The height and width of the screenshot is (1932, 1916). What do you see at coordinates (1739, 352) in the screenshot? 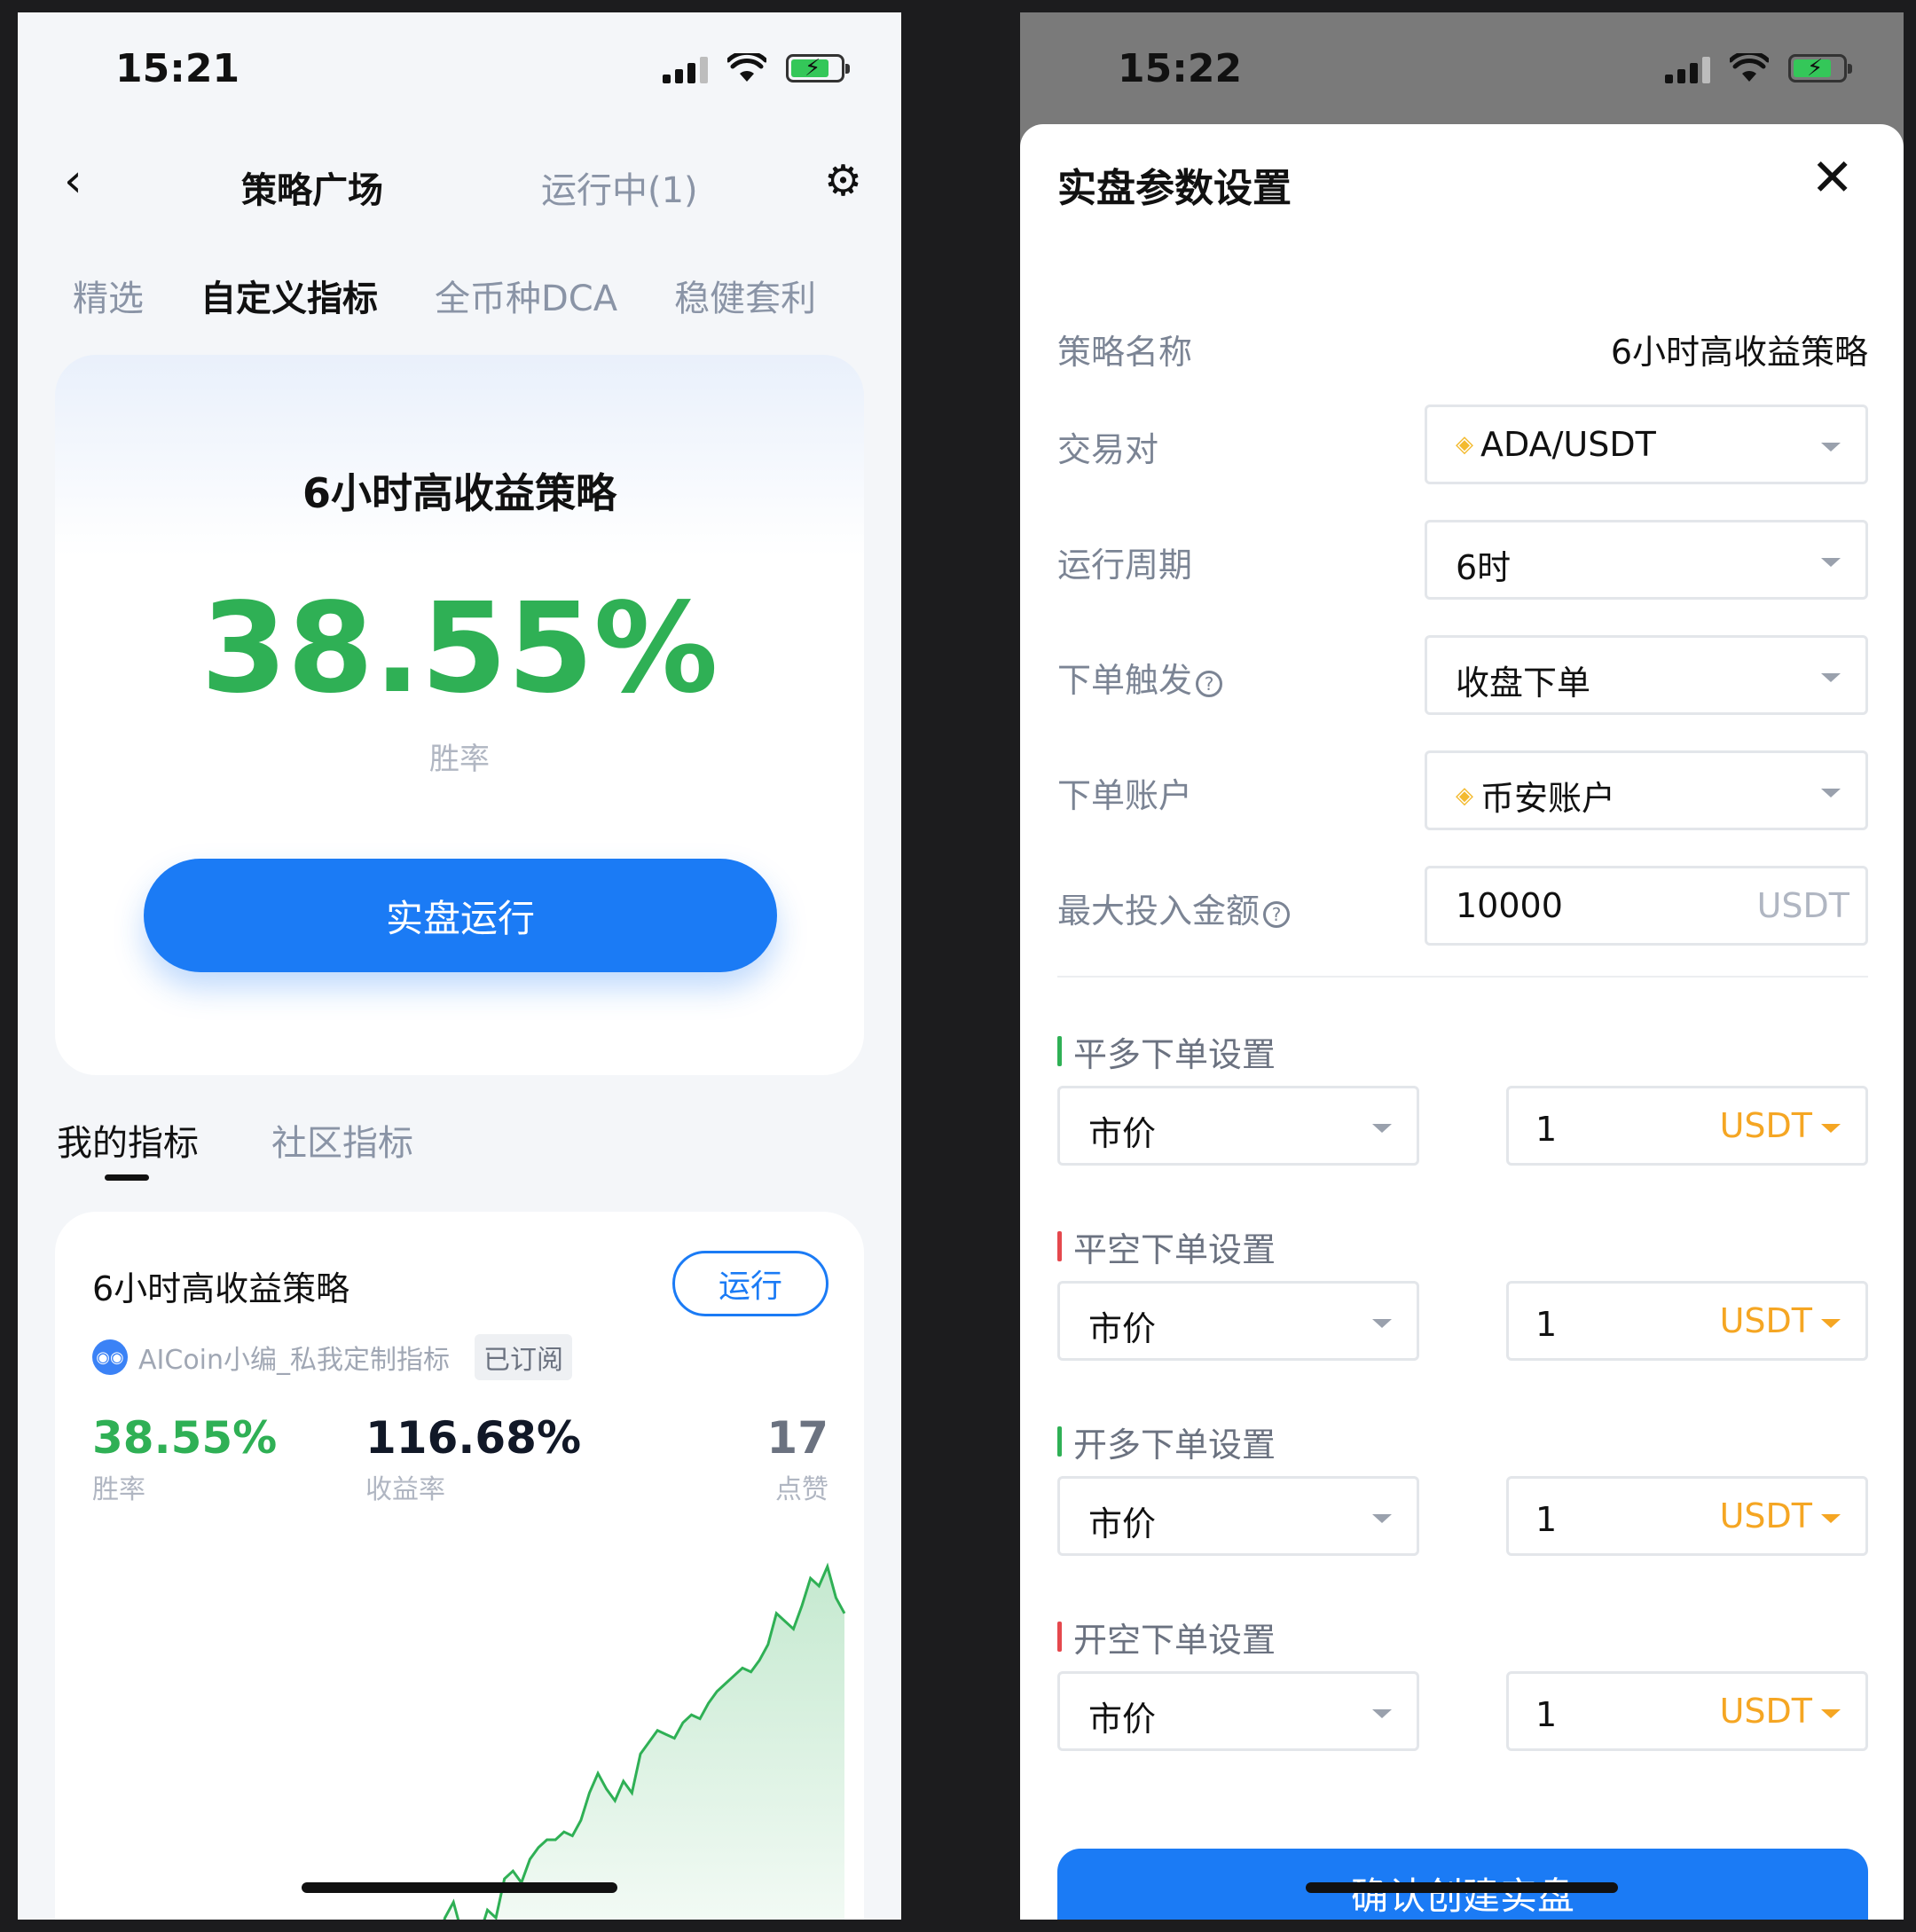
I see `strategy-name-value: 6小时高收益策略` at bounding box center [1739, 352].